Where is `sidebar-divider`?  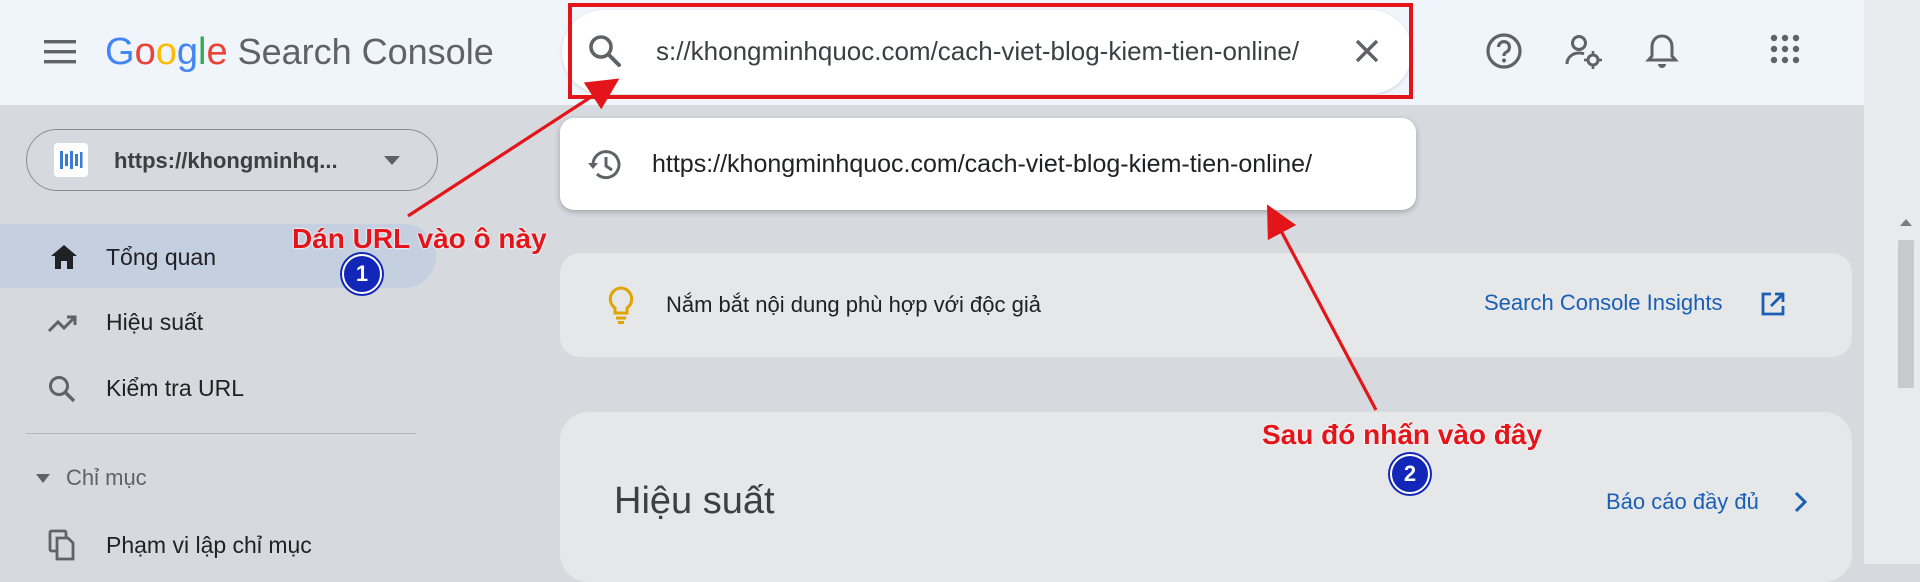 sidebar-divider is located at coordinates (221, 433).